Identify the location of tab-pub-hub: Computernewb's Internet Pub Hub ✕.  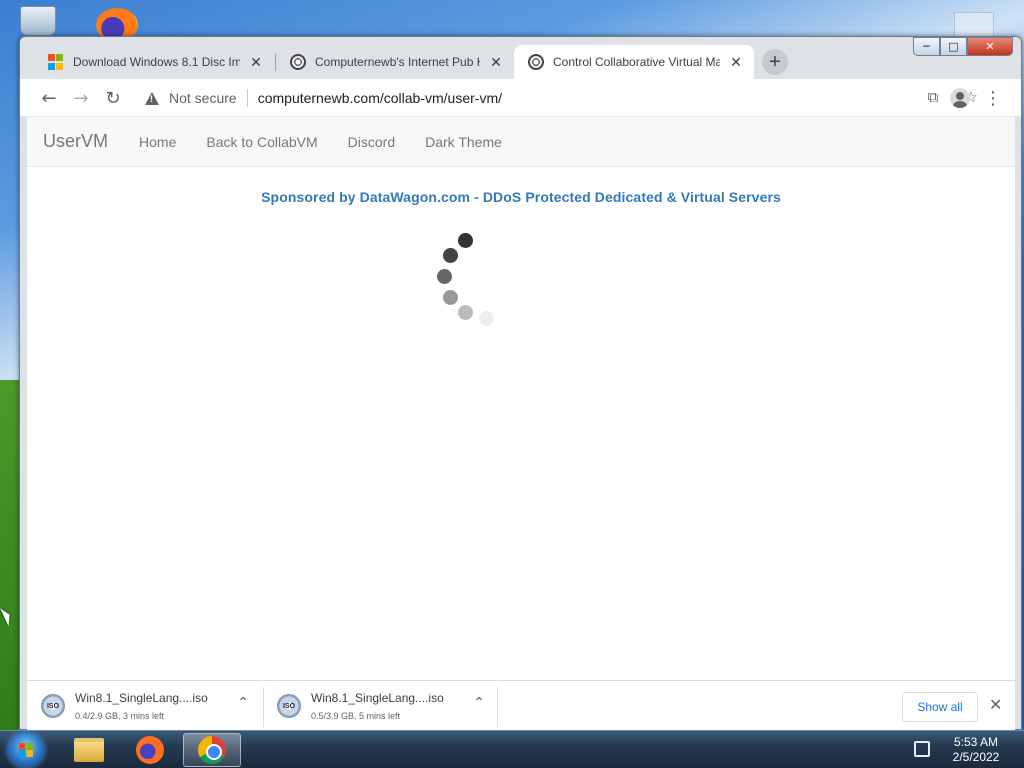
(395, 62).